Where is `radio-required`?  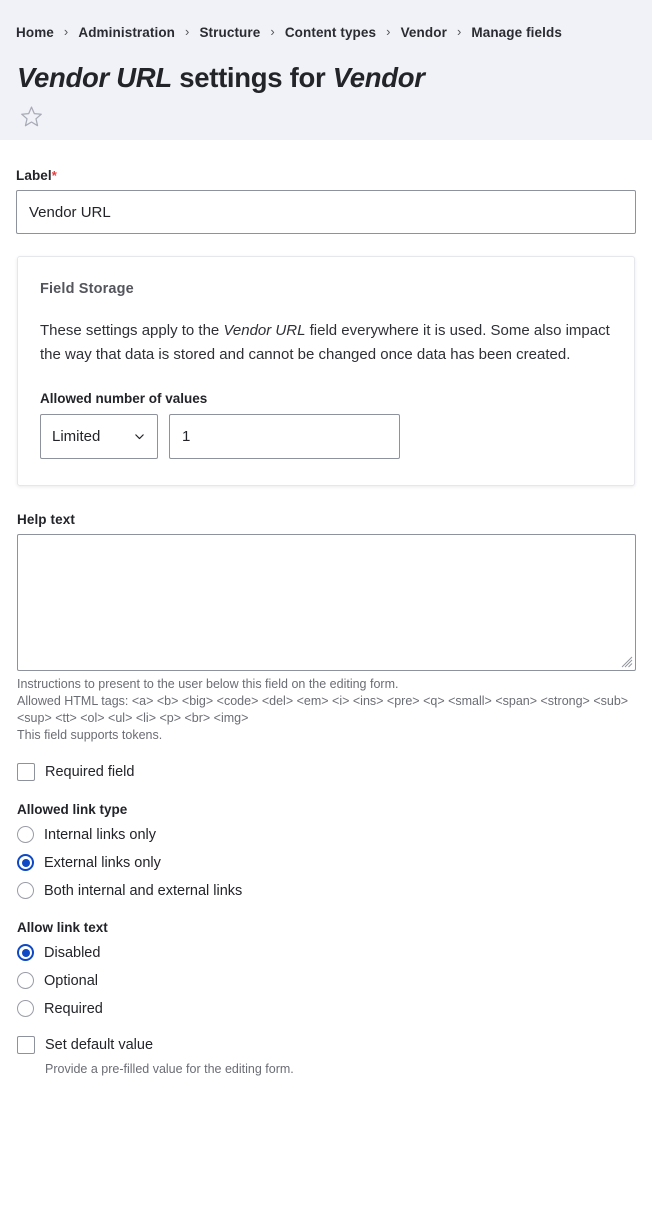 radio-required is located at coordinates (25, 1008).